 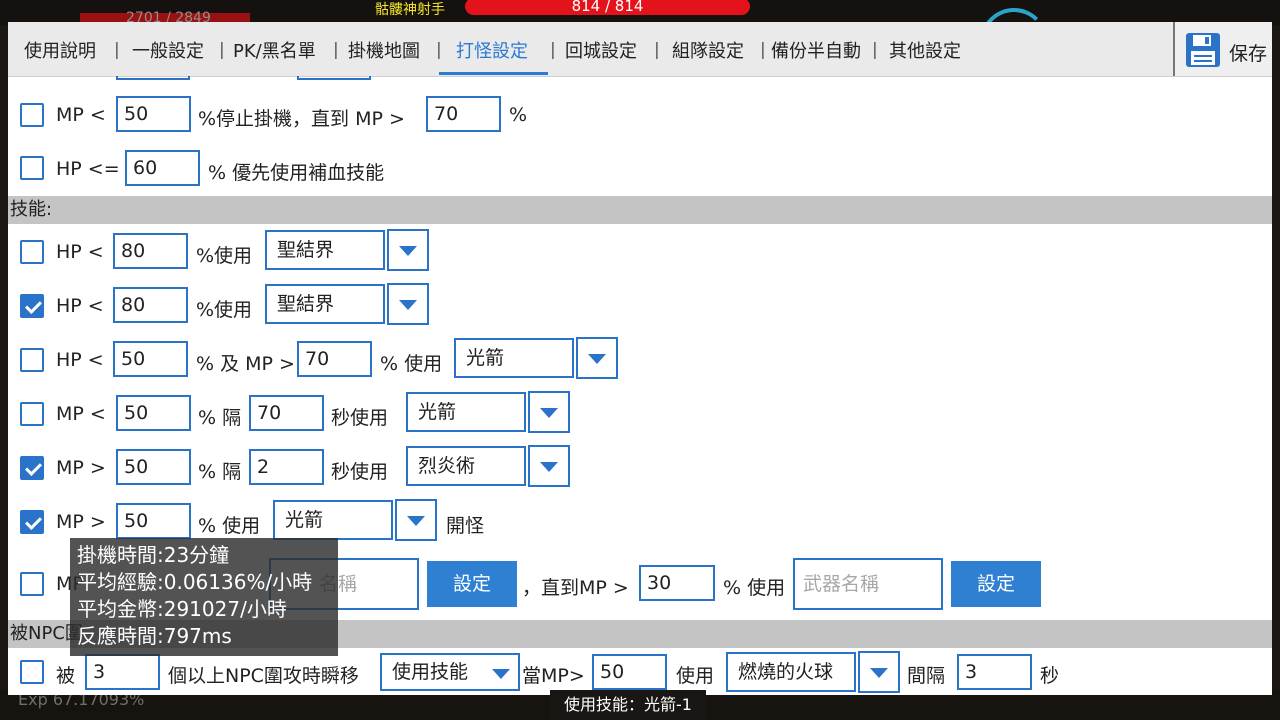 I want to click on mp-resume-input: 70, so click(x=463, y=114).